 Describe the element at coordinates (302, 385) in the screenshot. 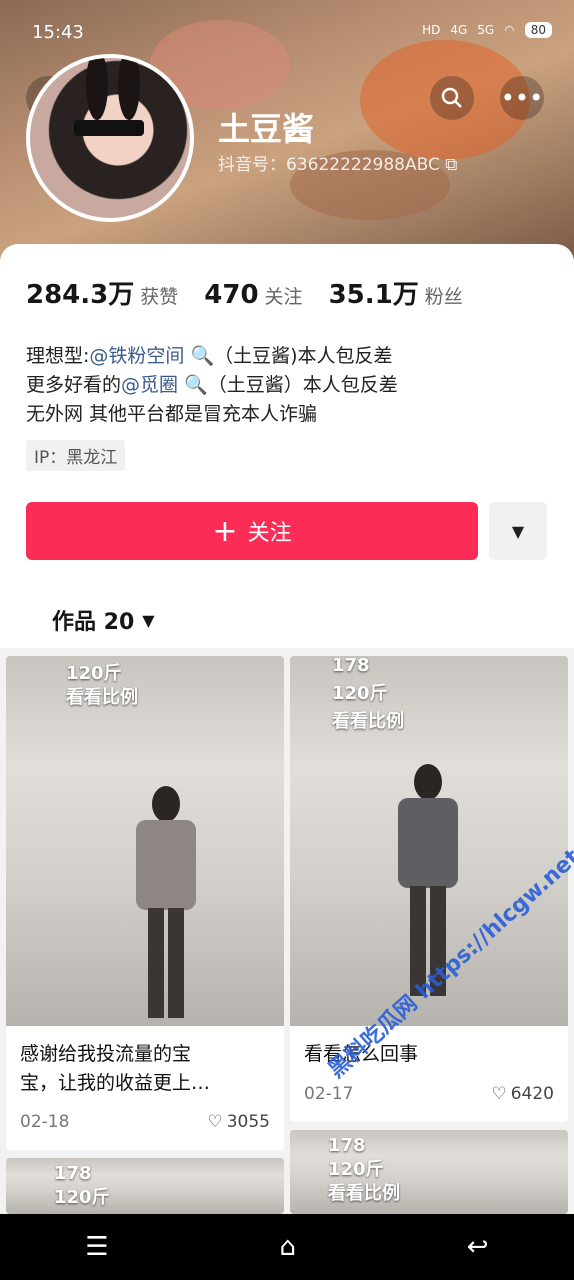

I see `bio-text: （土豆酱）本人包反差` at that location.